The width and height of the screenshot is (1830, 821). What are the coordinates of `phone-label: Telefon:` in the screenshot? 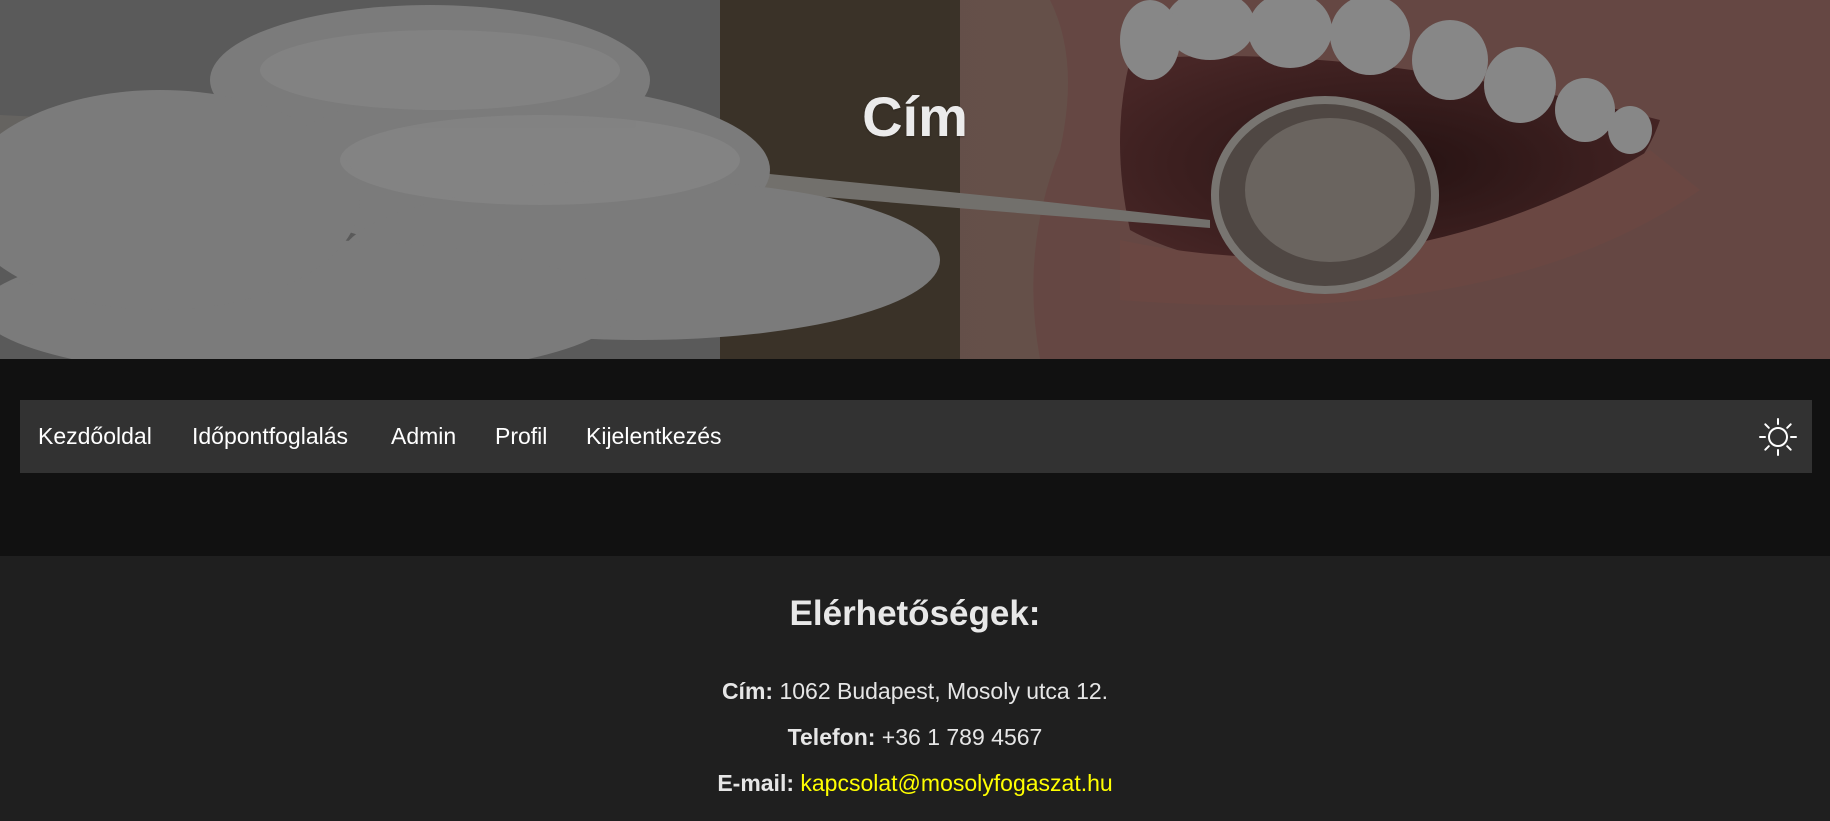 It's located at (831, 737).